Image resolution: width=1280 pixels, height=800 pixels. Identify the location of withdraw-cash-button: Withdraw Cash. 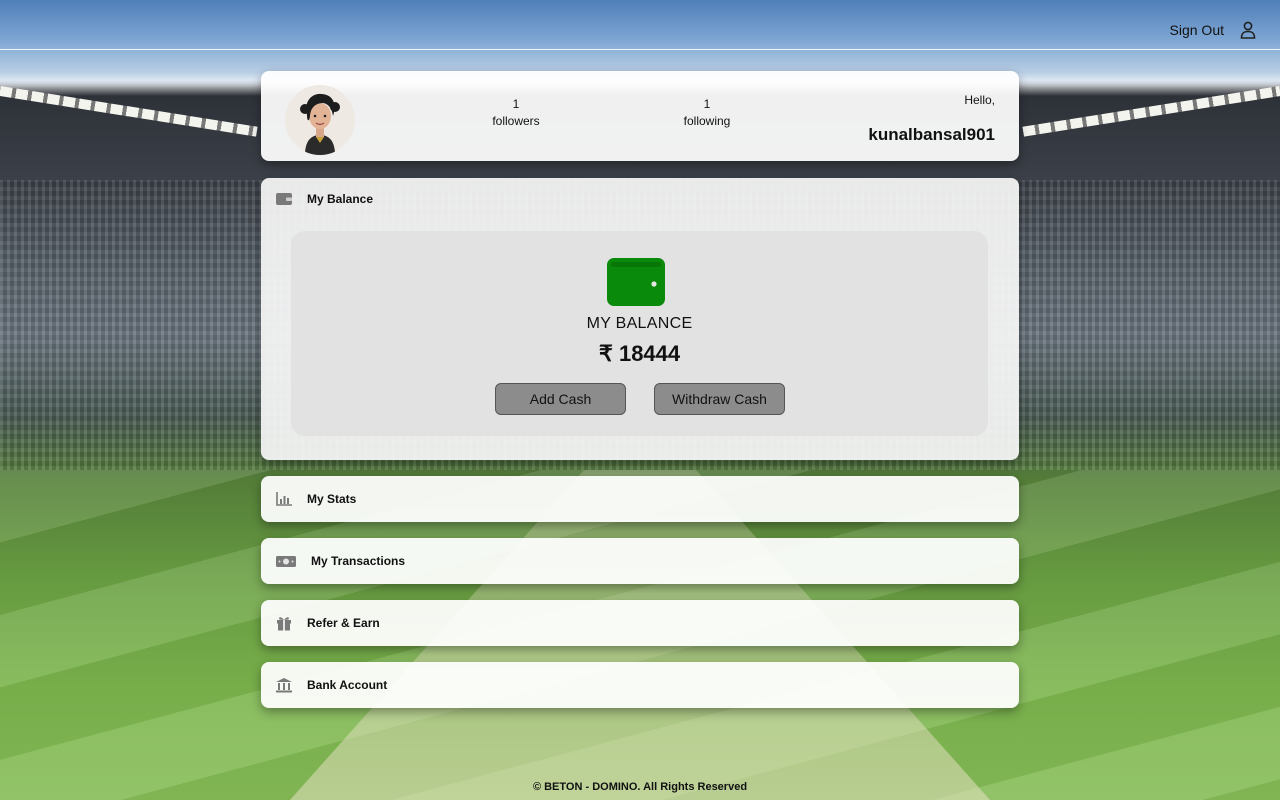
(719, 399).